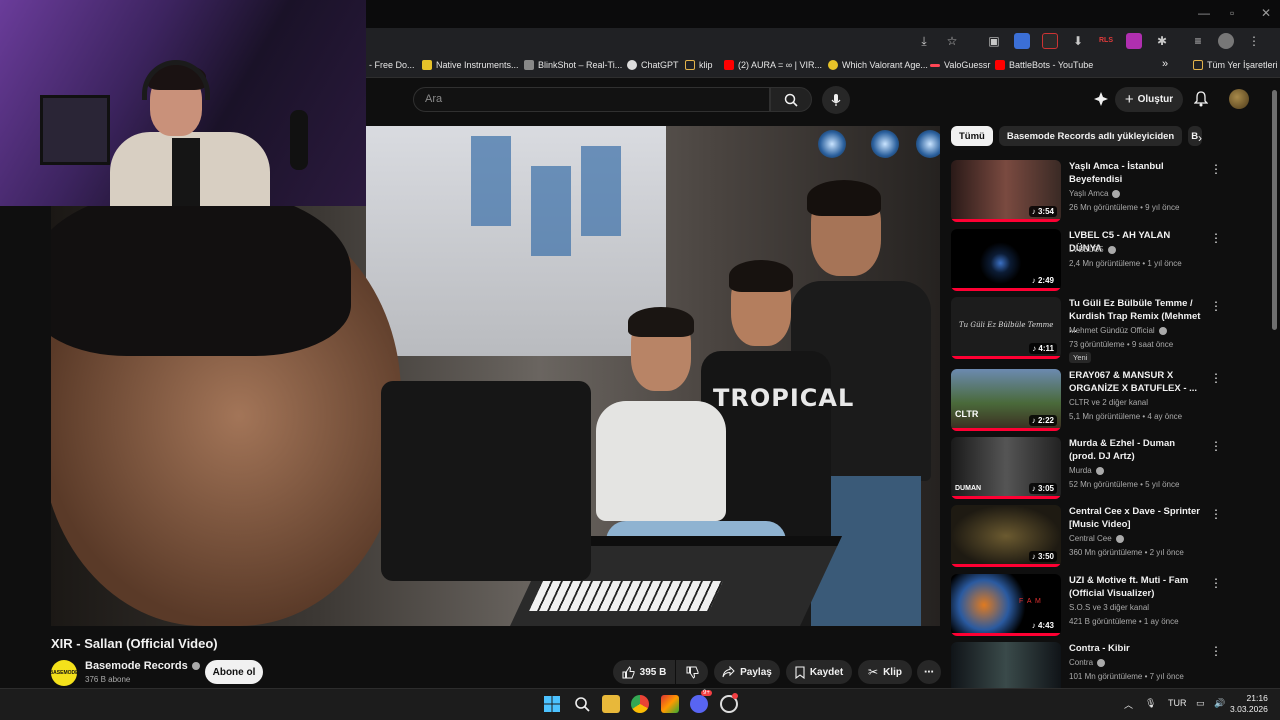 This screenshot has height=720, width=1280. What do you see at coordinates (994, 41) in the screenshot?
I see `extension-icon: ▣` at bounding box center [994, 41].